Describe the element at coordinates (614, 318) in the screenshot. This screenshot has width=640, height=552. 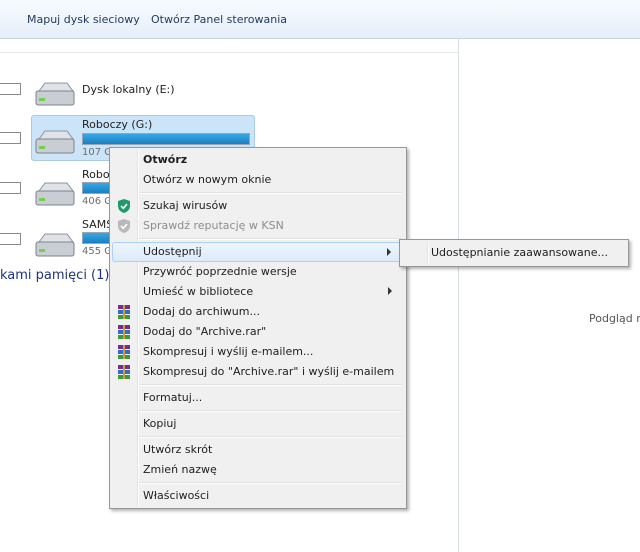
I see `preview-pane-message: Podgląd ni` at that location.